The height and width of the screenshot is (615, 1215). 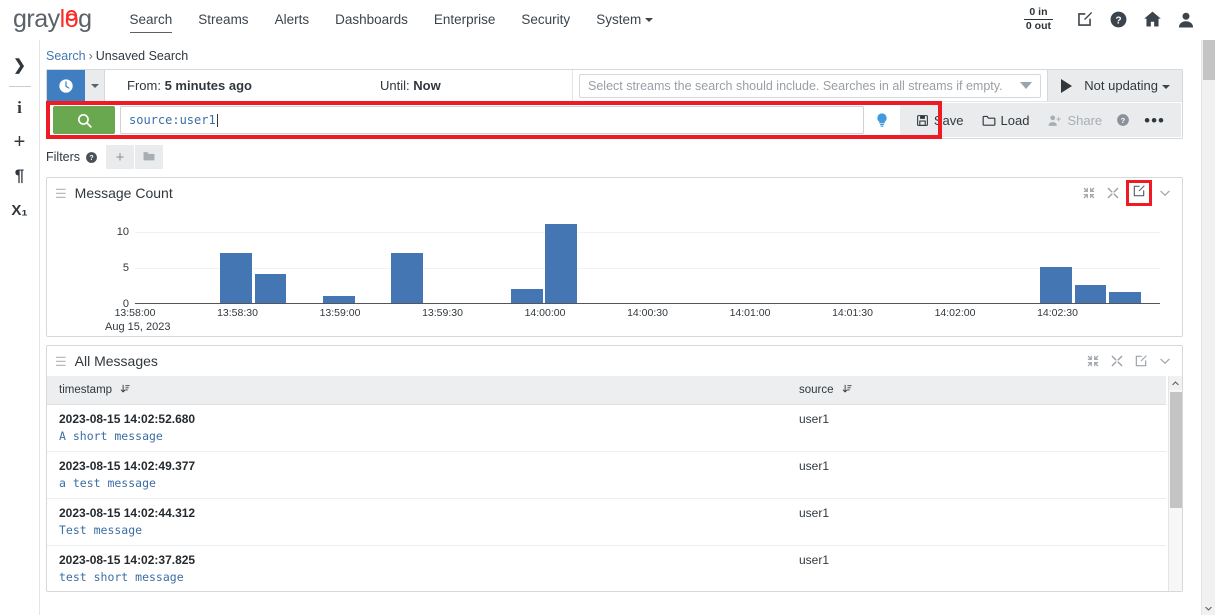 I want to click on sidebar-item-highlighting: ¶, so click(x=20, y=176).